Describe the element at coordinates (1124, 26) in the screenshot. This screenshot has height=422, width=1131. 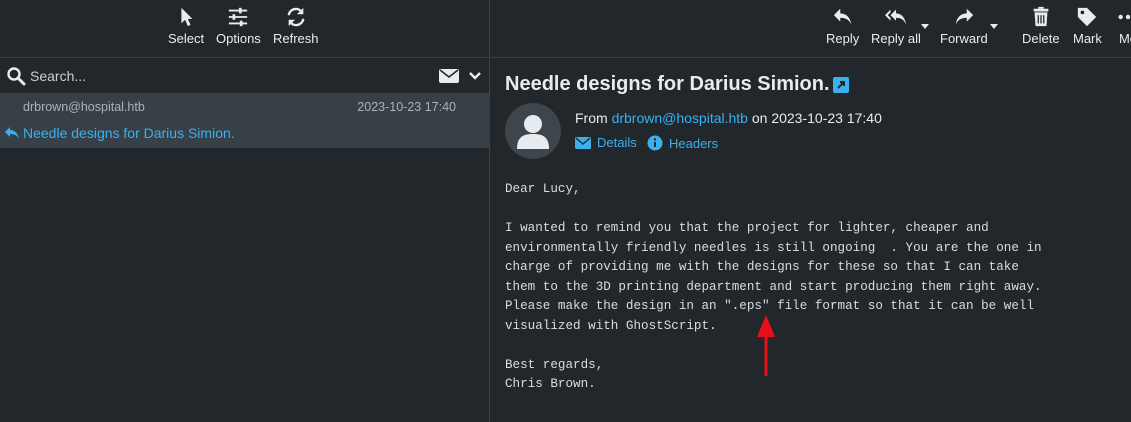
I see `more-button: Mo` at that location.